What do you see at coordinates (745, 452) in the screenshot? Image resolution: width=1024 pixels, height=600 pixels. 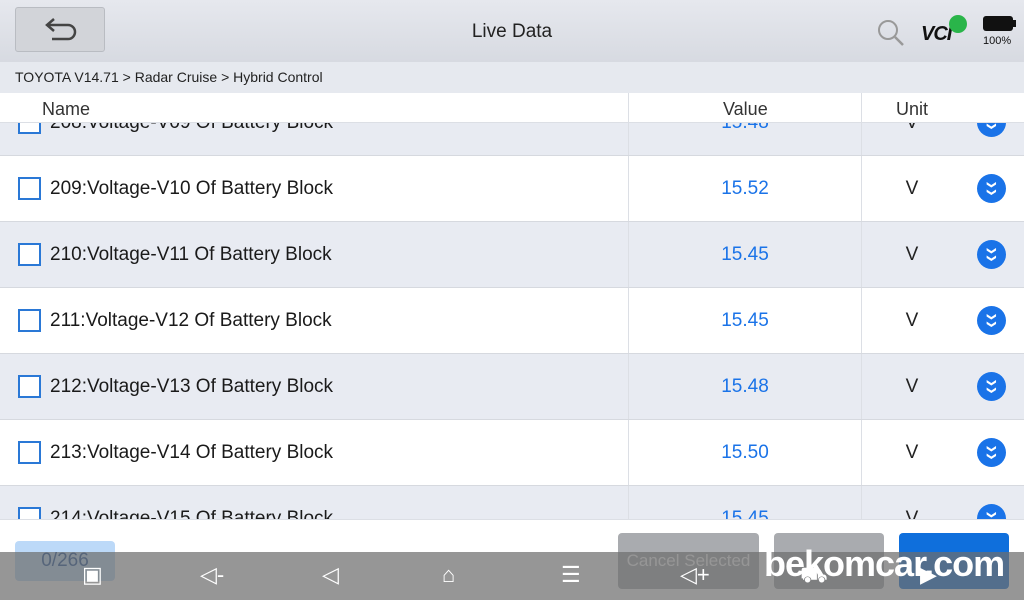 I see `row-value: 15.50` at bounding box center [745, 452].